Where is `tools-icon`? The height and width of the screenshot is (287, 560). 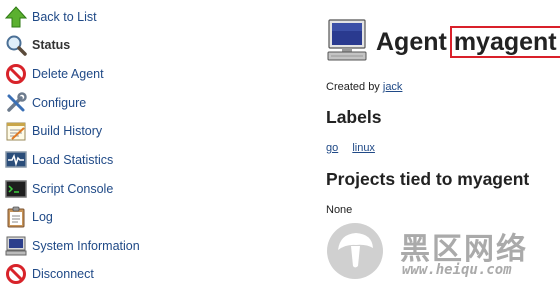
tools-icon is located at coordinates (16, 103).